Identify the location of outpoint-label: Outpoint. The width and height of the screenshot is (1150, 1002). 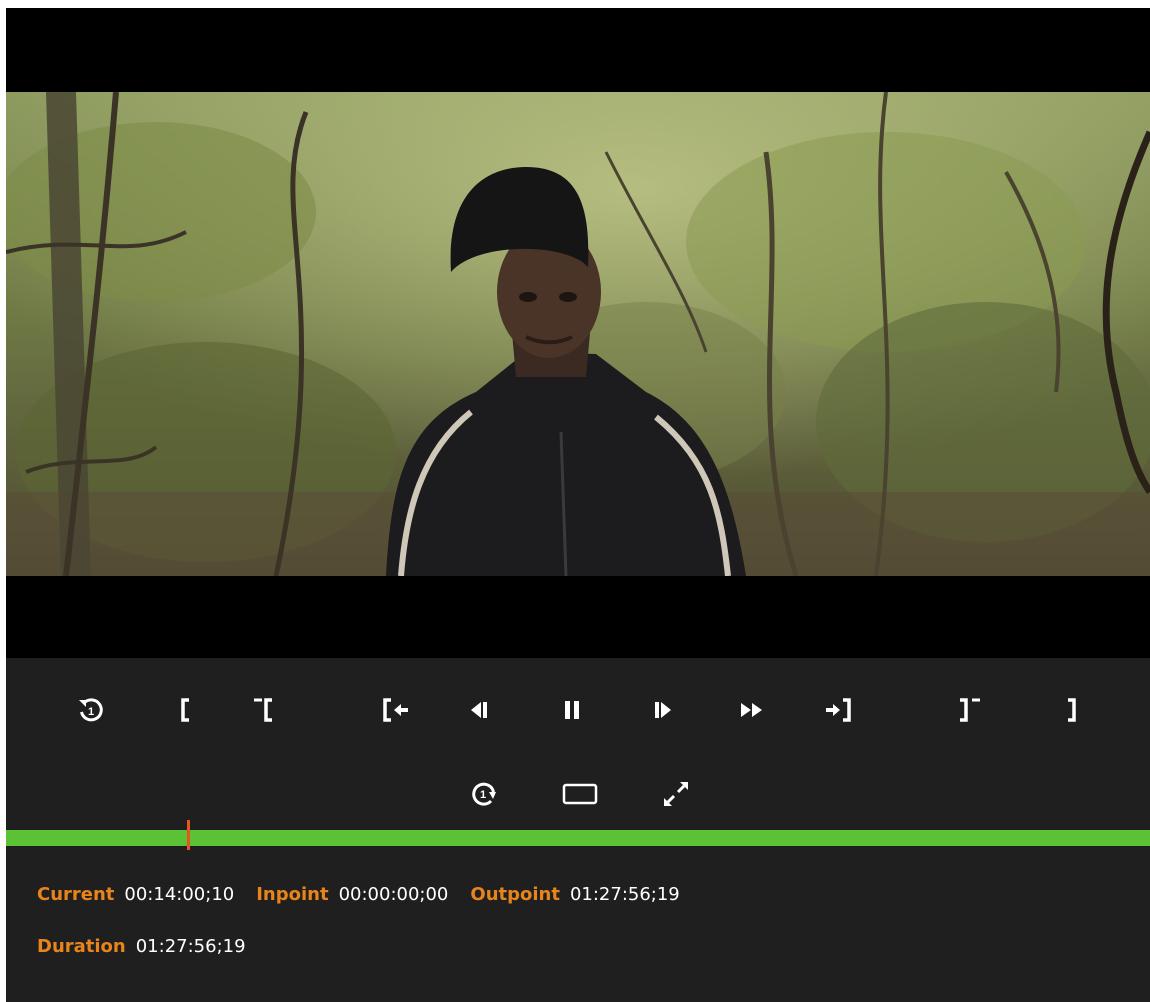
(515, 894).